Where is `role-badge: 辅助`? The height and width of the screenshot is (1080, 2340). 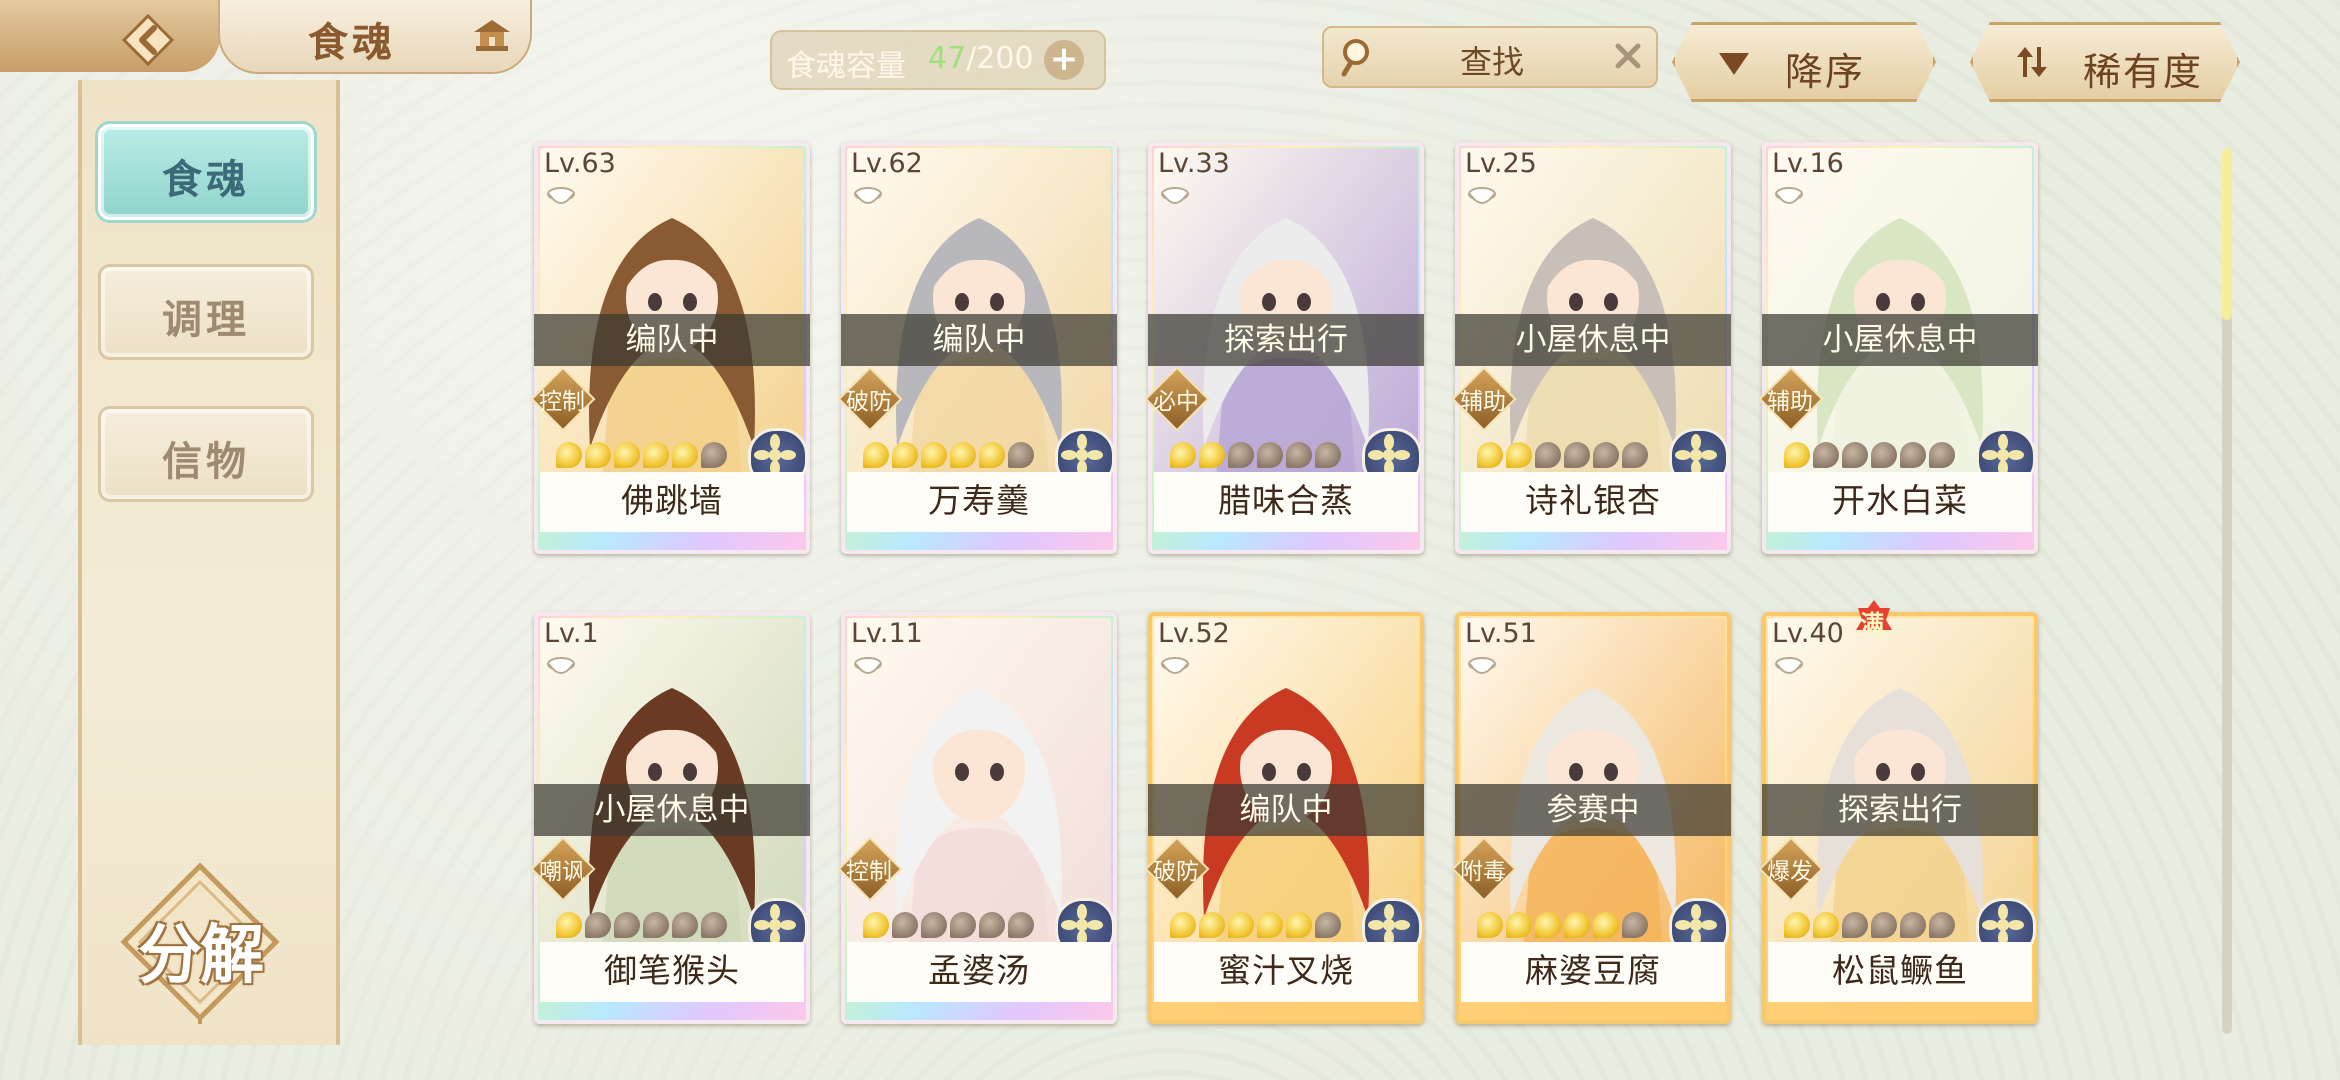 role-badge: 辅助 is located at coordinates (1484, 399).